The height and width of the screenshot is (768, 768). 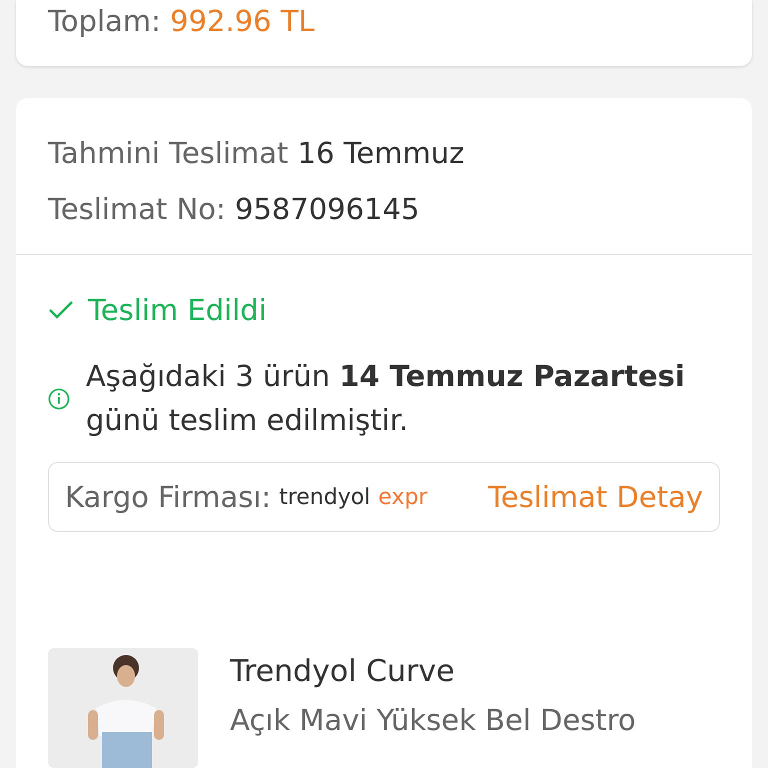 I want to click on carrier-logo-text: expr, so click(x=403, y=497).